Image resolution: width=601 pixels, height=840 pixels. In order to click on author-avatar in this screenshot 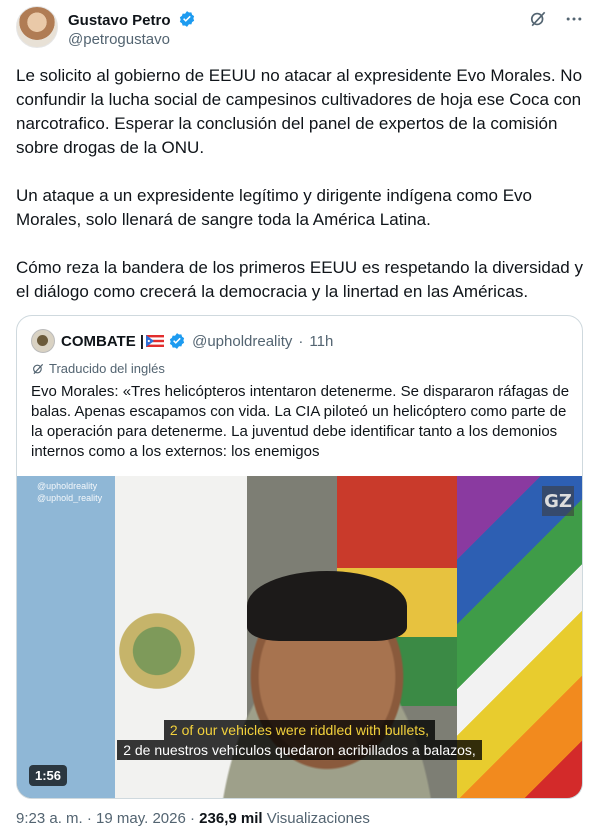, I will do `click(37, 27)`.